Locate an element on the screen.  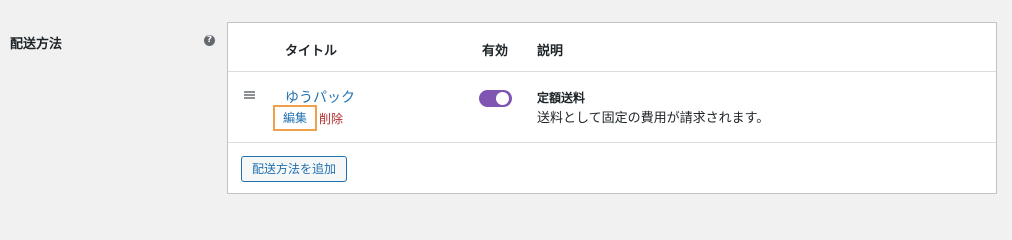
edit-link: 編集 is located at coordinates (295, 118).